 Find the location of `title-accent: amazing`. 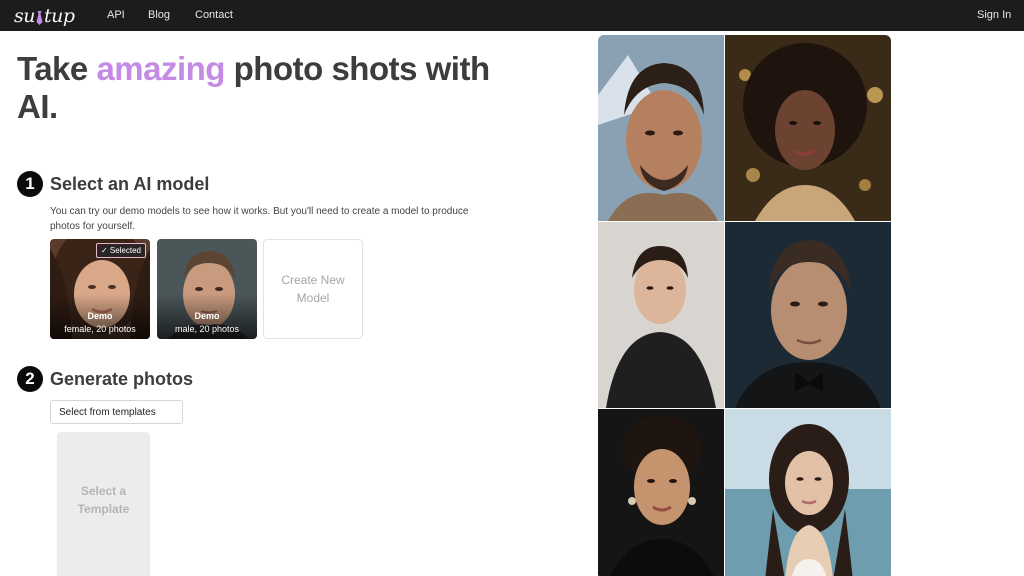

title-accent: amazing is located at coordinates (160, 68).